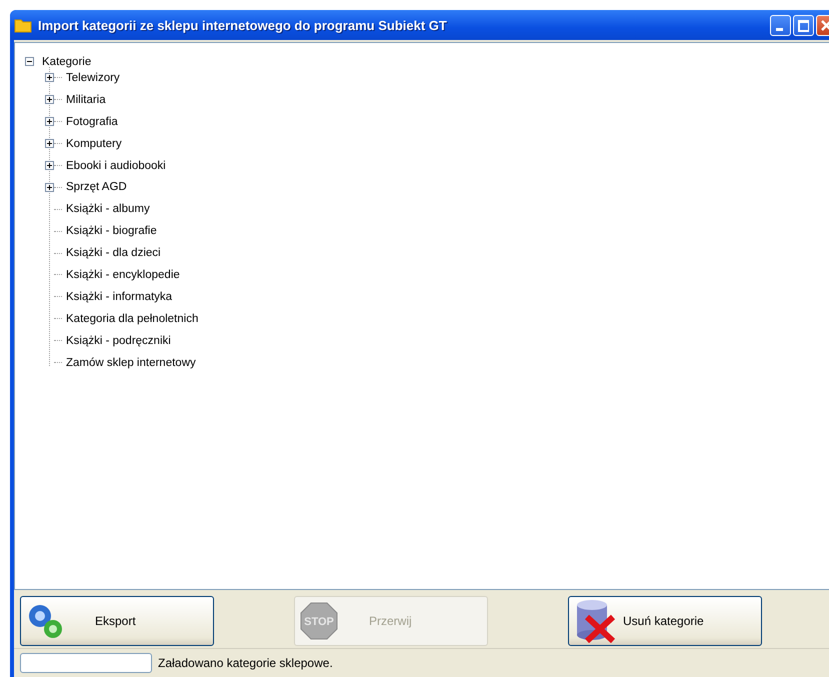  What do you see at coordinates (119, 297) in the screenshot?
I see `tree-item: Książki - informatyka` at bounding box center [119, 297].